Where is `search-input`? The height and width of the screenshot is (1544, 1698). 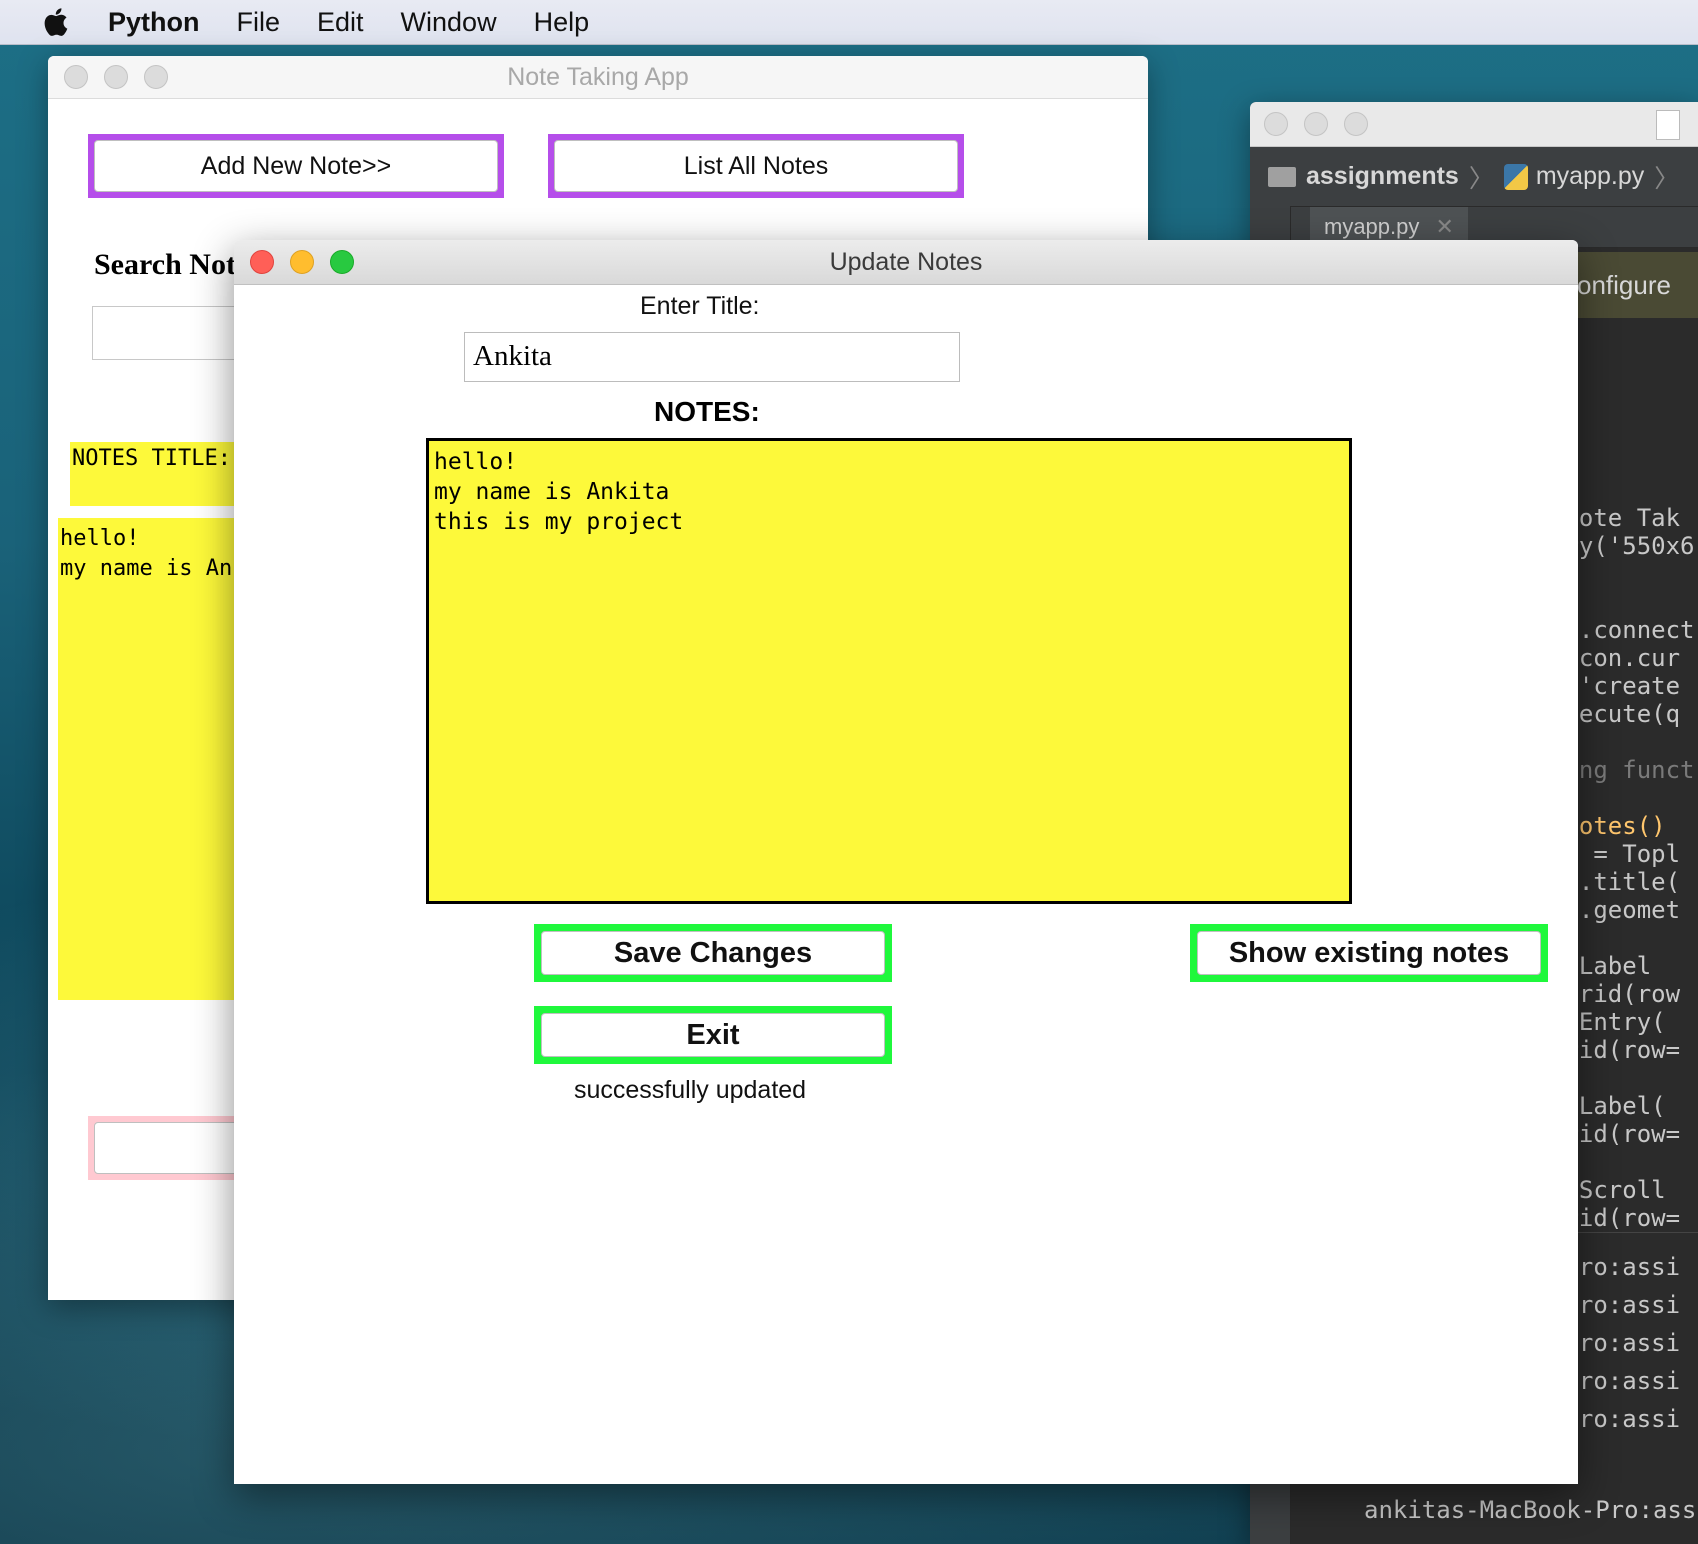
search-input is located at coordinates (173, 333).